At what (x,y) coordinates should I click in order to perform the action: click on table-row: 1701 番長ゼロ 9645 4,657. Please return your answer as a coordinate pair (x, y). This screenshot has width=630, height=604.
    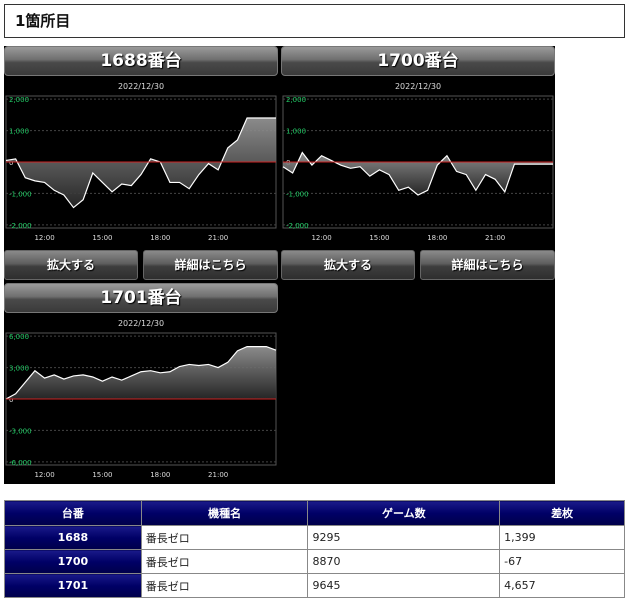
    Looking at the image, I should click on (314, 585).